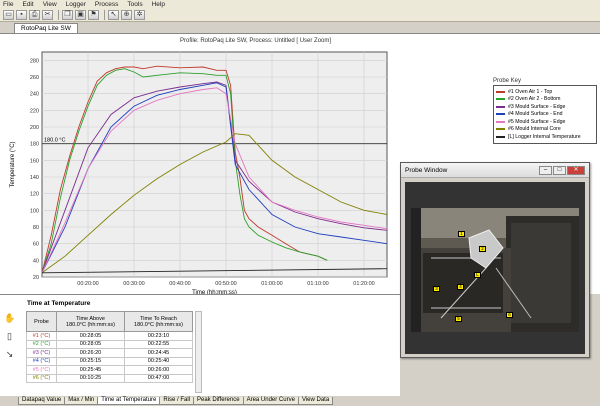 This screenshot has width=600, height=406. I want to click on table-row: #4 (°C) 00:25:15 00:25:40, so click(109, 361).